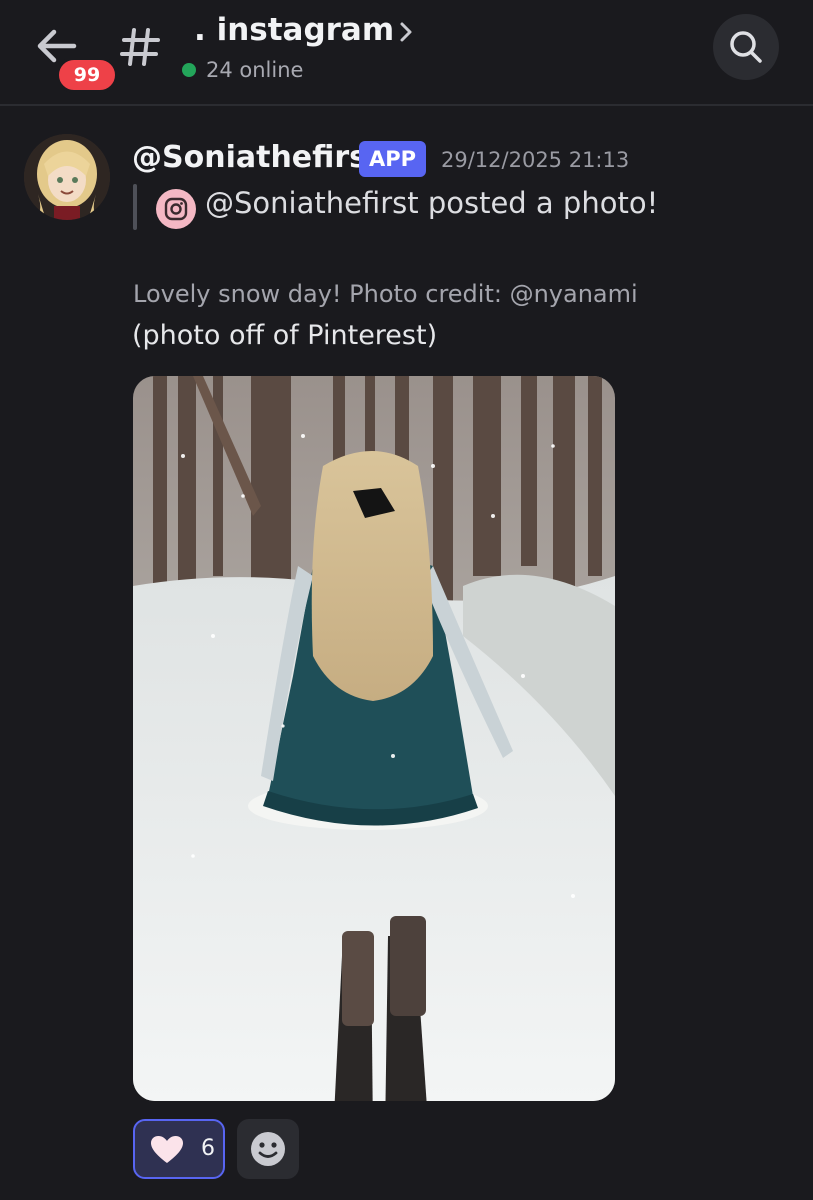  I want to click on avatar-image, so click(67, 177).